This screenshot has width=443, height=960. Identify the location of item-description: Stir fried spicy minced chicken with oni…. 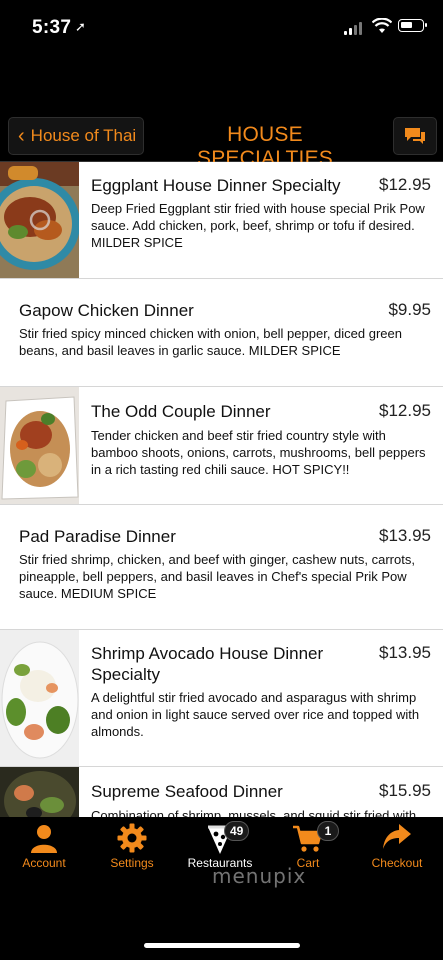
(210, 342).